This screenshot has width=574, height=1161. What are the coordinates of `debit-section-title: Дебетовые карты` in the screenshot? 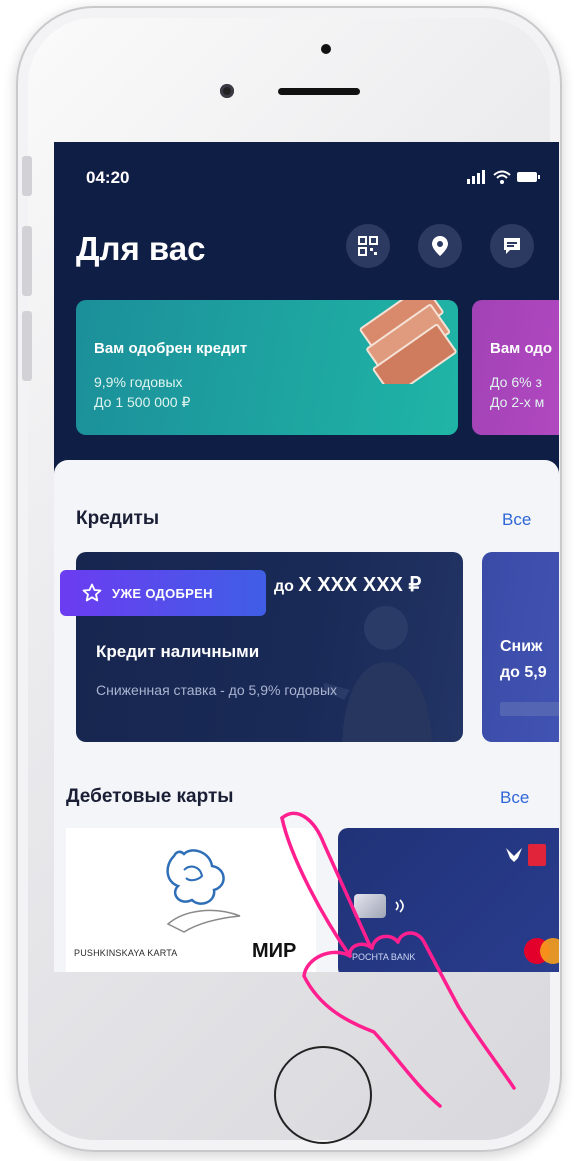 It's located at (150, 796).